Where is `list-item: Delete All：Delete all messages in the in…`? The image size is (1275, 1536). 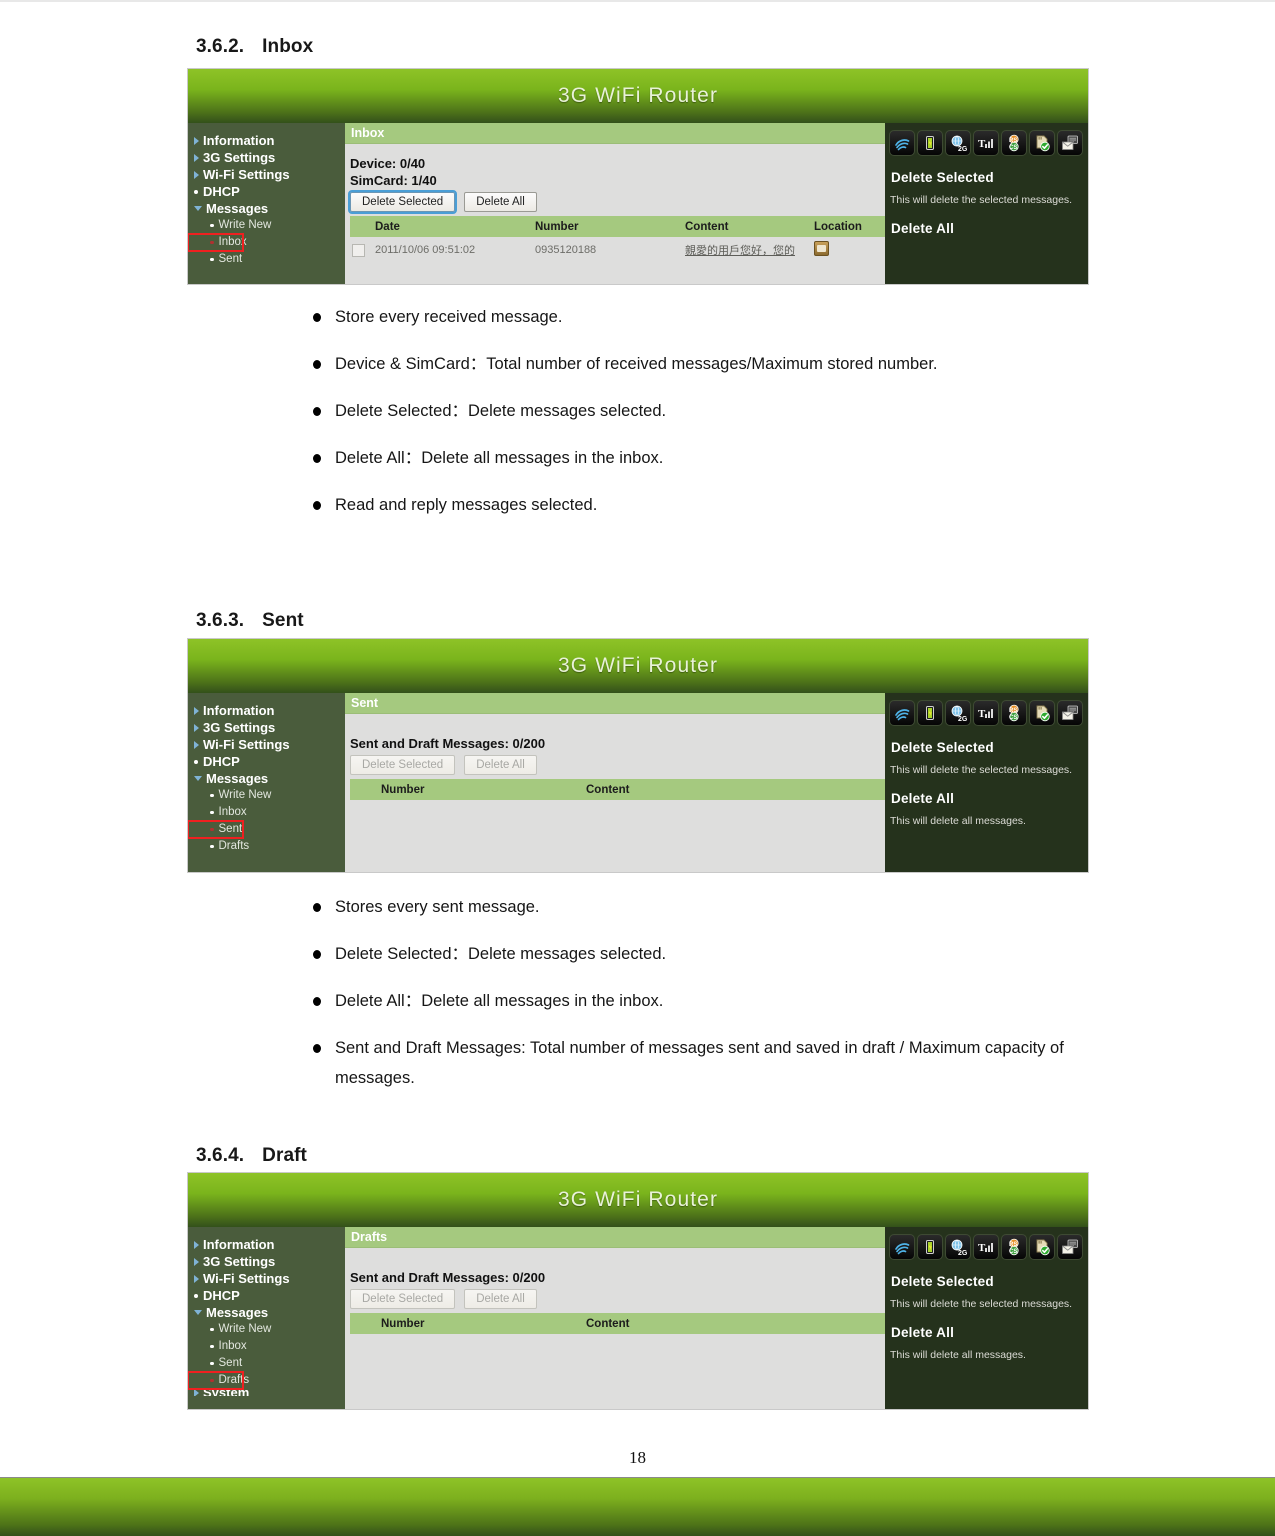
list-item: Delete All：Delete all messages in the in… is located at coordinates (686, 1001).